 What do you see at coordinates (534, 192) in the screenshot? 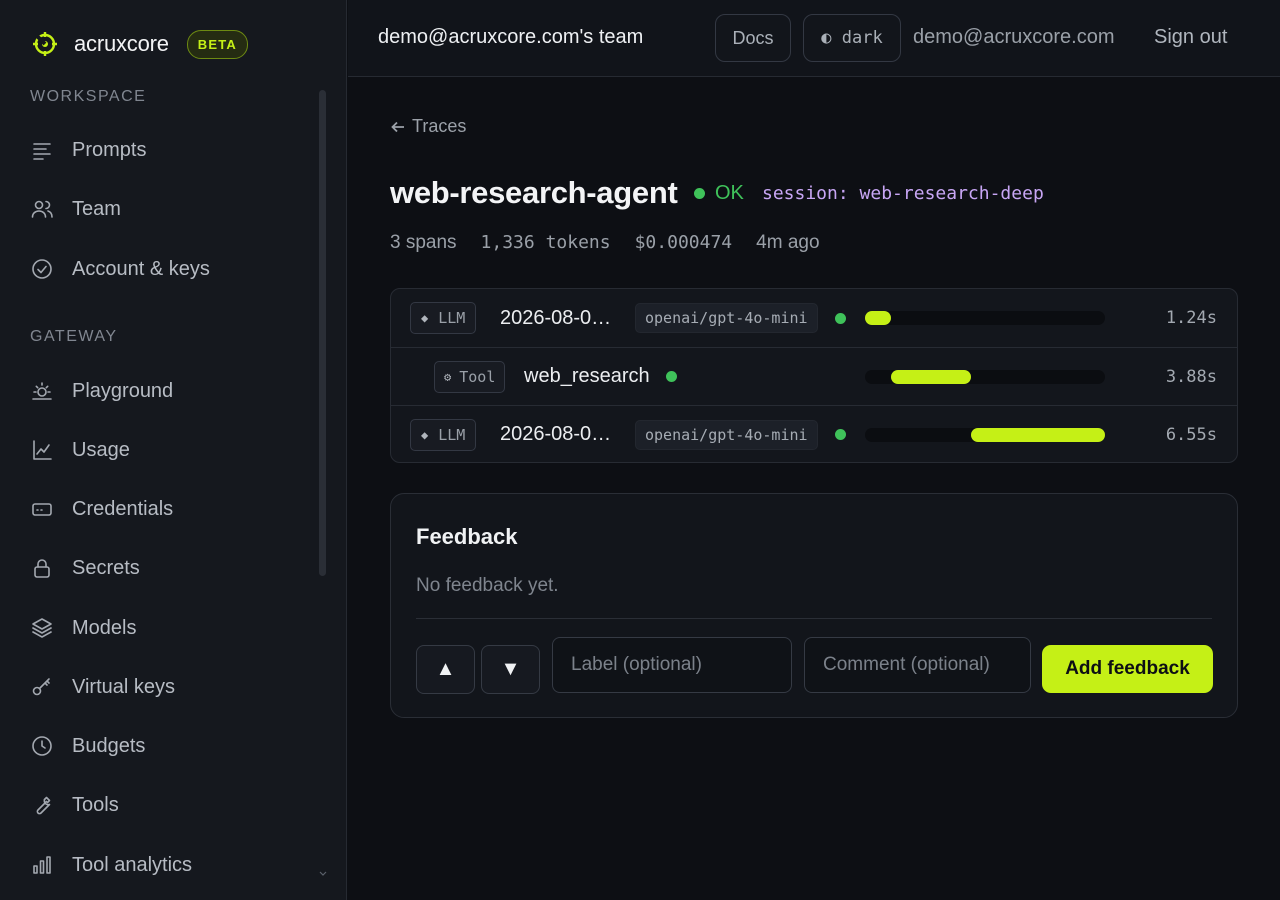
I see `trace-title: web-research-agent` at bounding box center [534, 192].